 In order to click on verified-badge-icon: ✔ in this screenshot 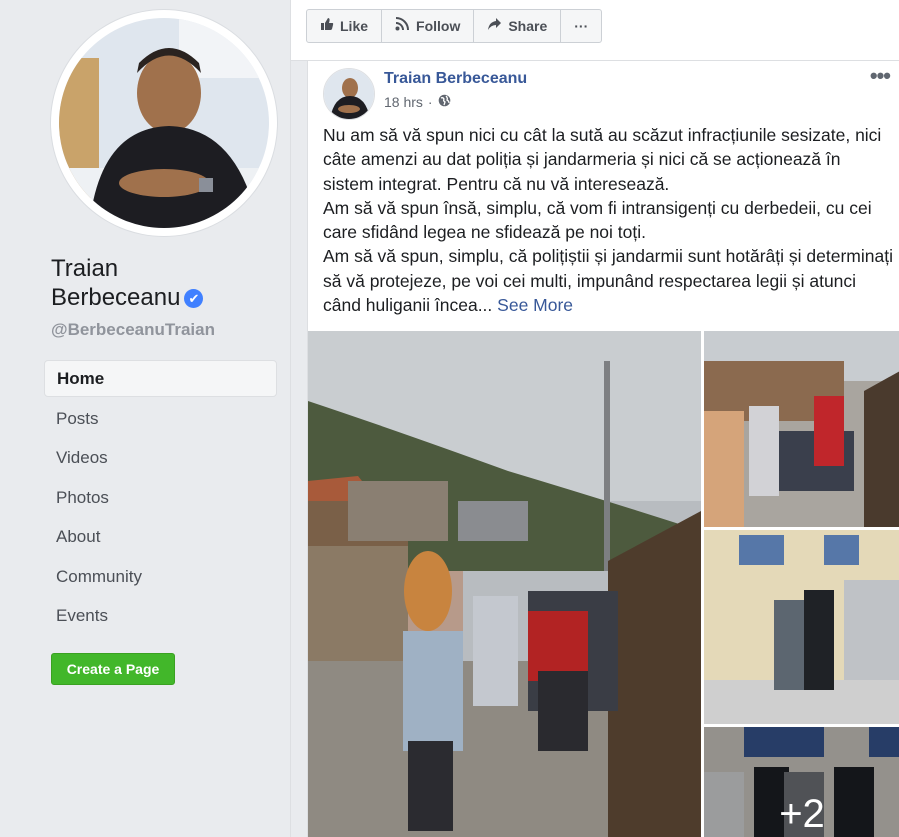, I will do `click(194, 298)`.